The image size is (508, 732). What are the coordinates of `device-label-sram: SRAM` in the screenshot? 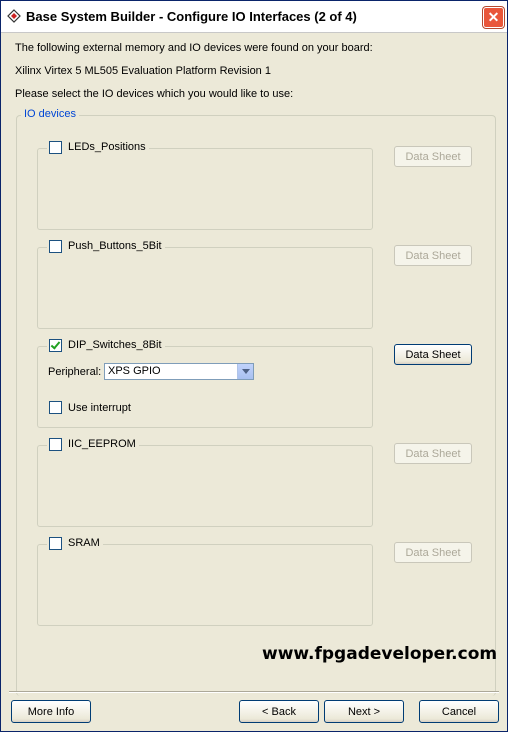 It's located at (84, 543).